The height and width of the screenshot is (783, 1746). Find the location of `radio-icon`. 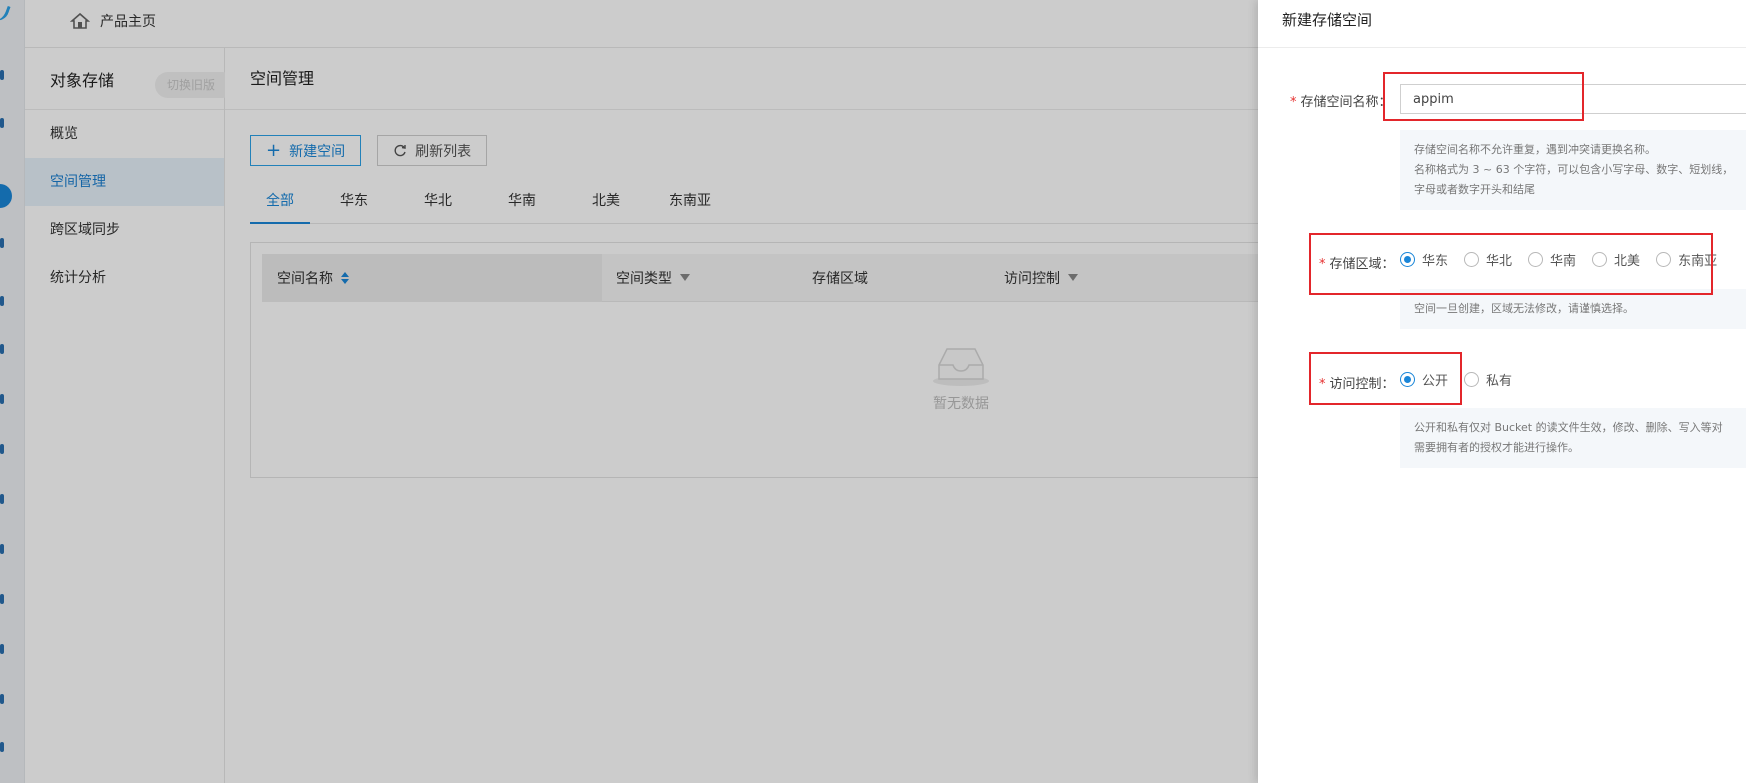

radio-icon is located at coordinates (1472, 379).